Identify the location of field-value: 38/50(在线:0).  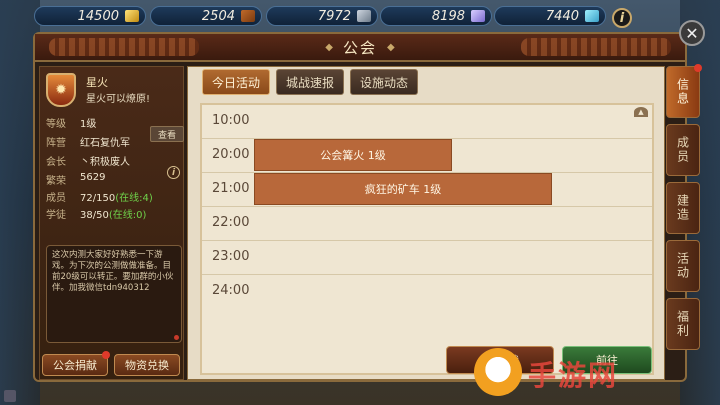
(113, 213).